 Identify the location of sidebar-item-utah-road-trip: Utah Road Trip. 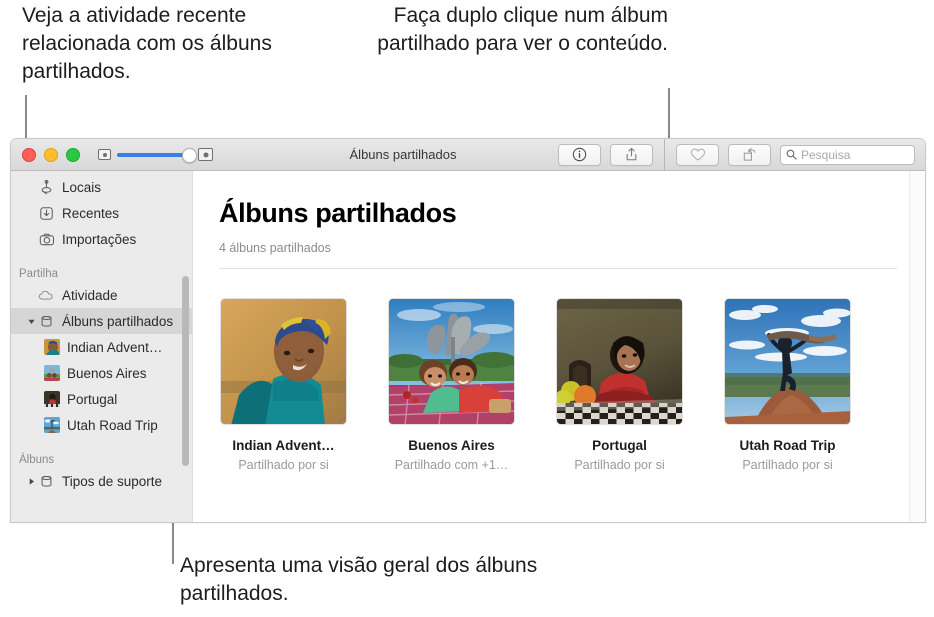
(101, 425).